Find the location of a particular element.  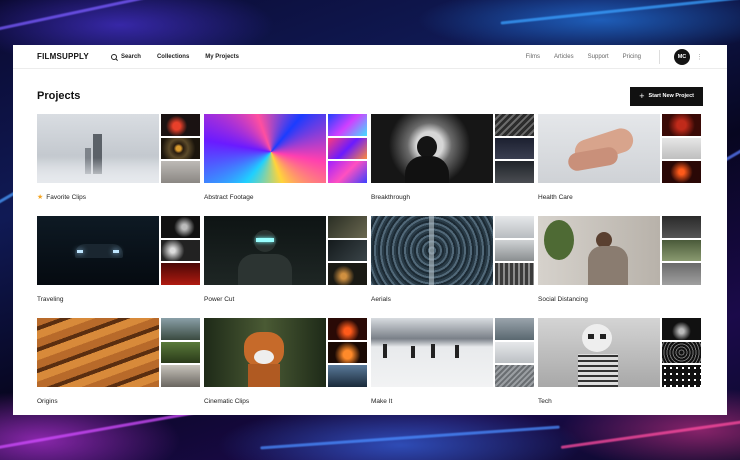

project-name: Favorite Clips is located at coordinates (66, 197).